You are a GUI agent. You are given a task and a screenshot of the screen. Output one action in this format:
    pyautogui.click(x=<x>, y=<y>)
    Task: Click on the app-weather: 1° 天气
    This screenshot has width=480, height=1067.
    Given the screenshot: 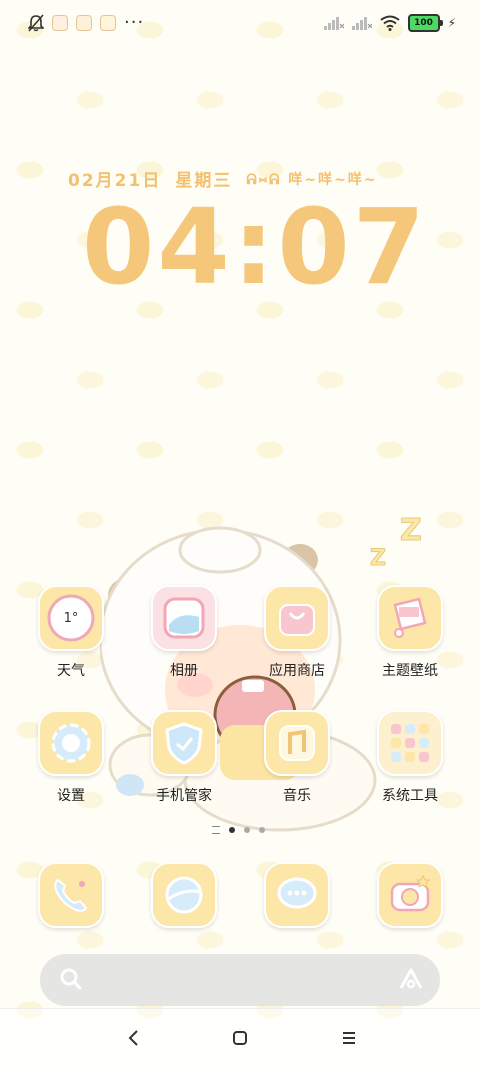 What is the action you would take?
    pyautogui.click(x=71, y=632)
    